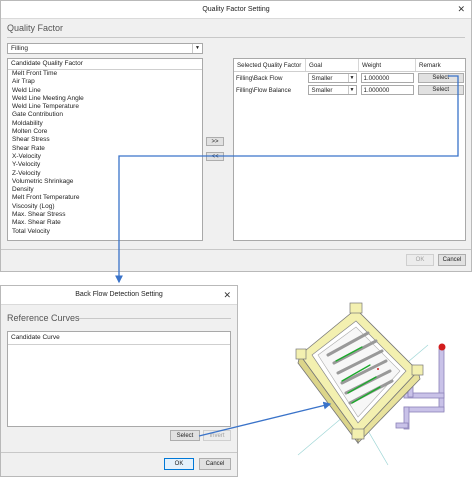 This screenshot has height=480, width=472. Describe the element at coordinates (105, 91) in the screenshot. I see `list-item: Weld Line` at that location.